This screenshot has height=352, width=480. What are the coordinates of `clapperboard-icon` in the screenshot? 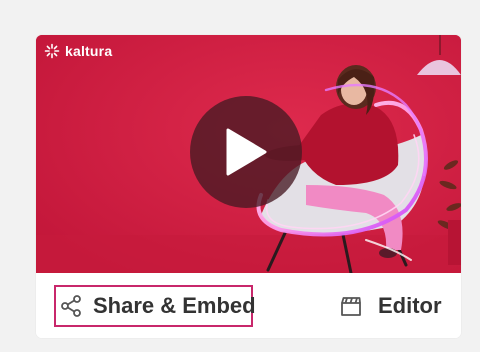 It's located at (351, 306).